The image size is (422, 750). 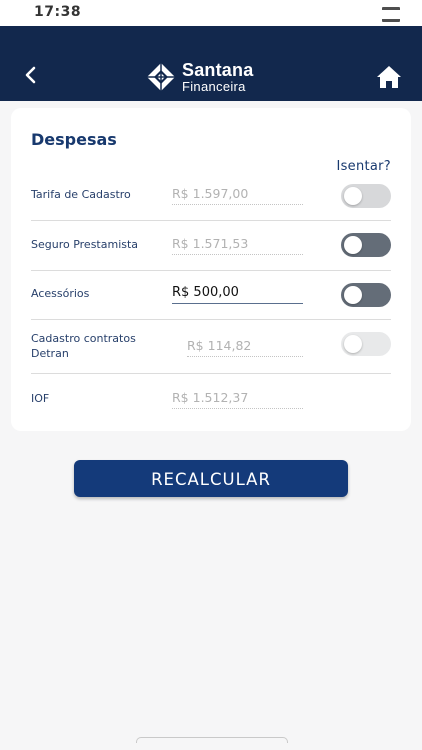 I want to click on home-icon, so click(x=389, y=77).